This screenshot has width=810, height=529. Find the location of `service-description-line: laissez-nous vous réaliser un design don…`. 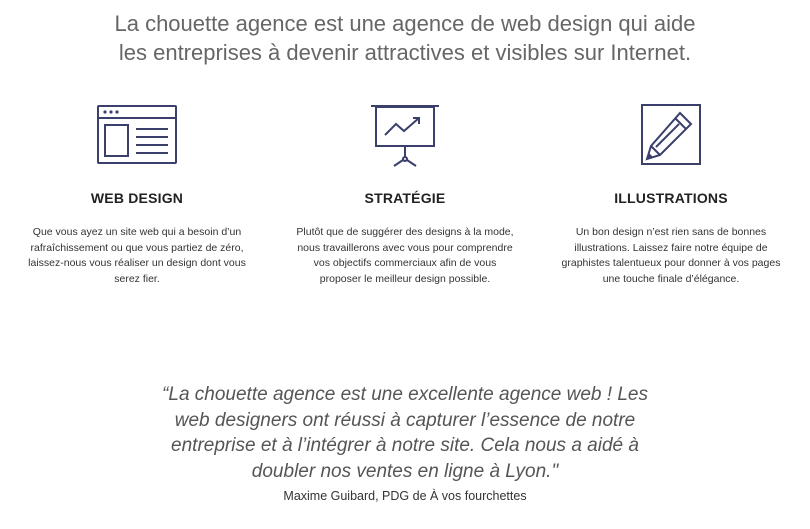

service-description-line: laissez-nous vous réaliser un design don… is located at coordinates (137, 263).